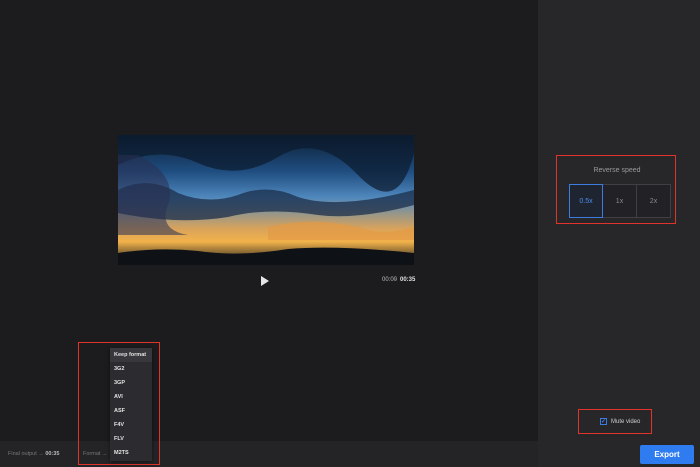 Image resolution: width=700 pixels, height=467 pixels. What do you see at coordinates (131, 425) in the screenshot?
I see `format-option-f4v: F4V` at bounding box center [131, 425].